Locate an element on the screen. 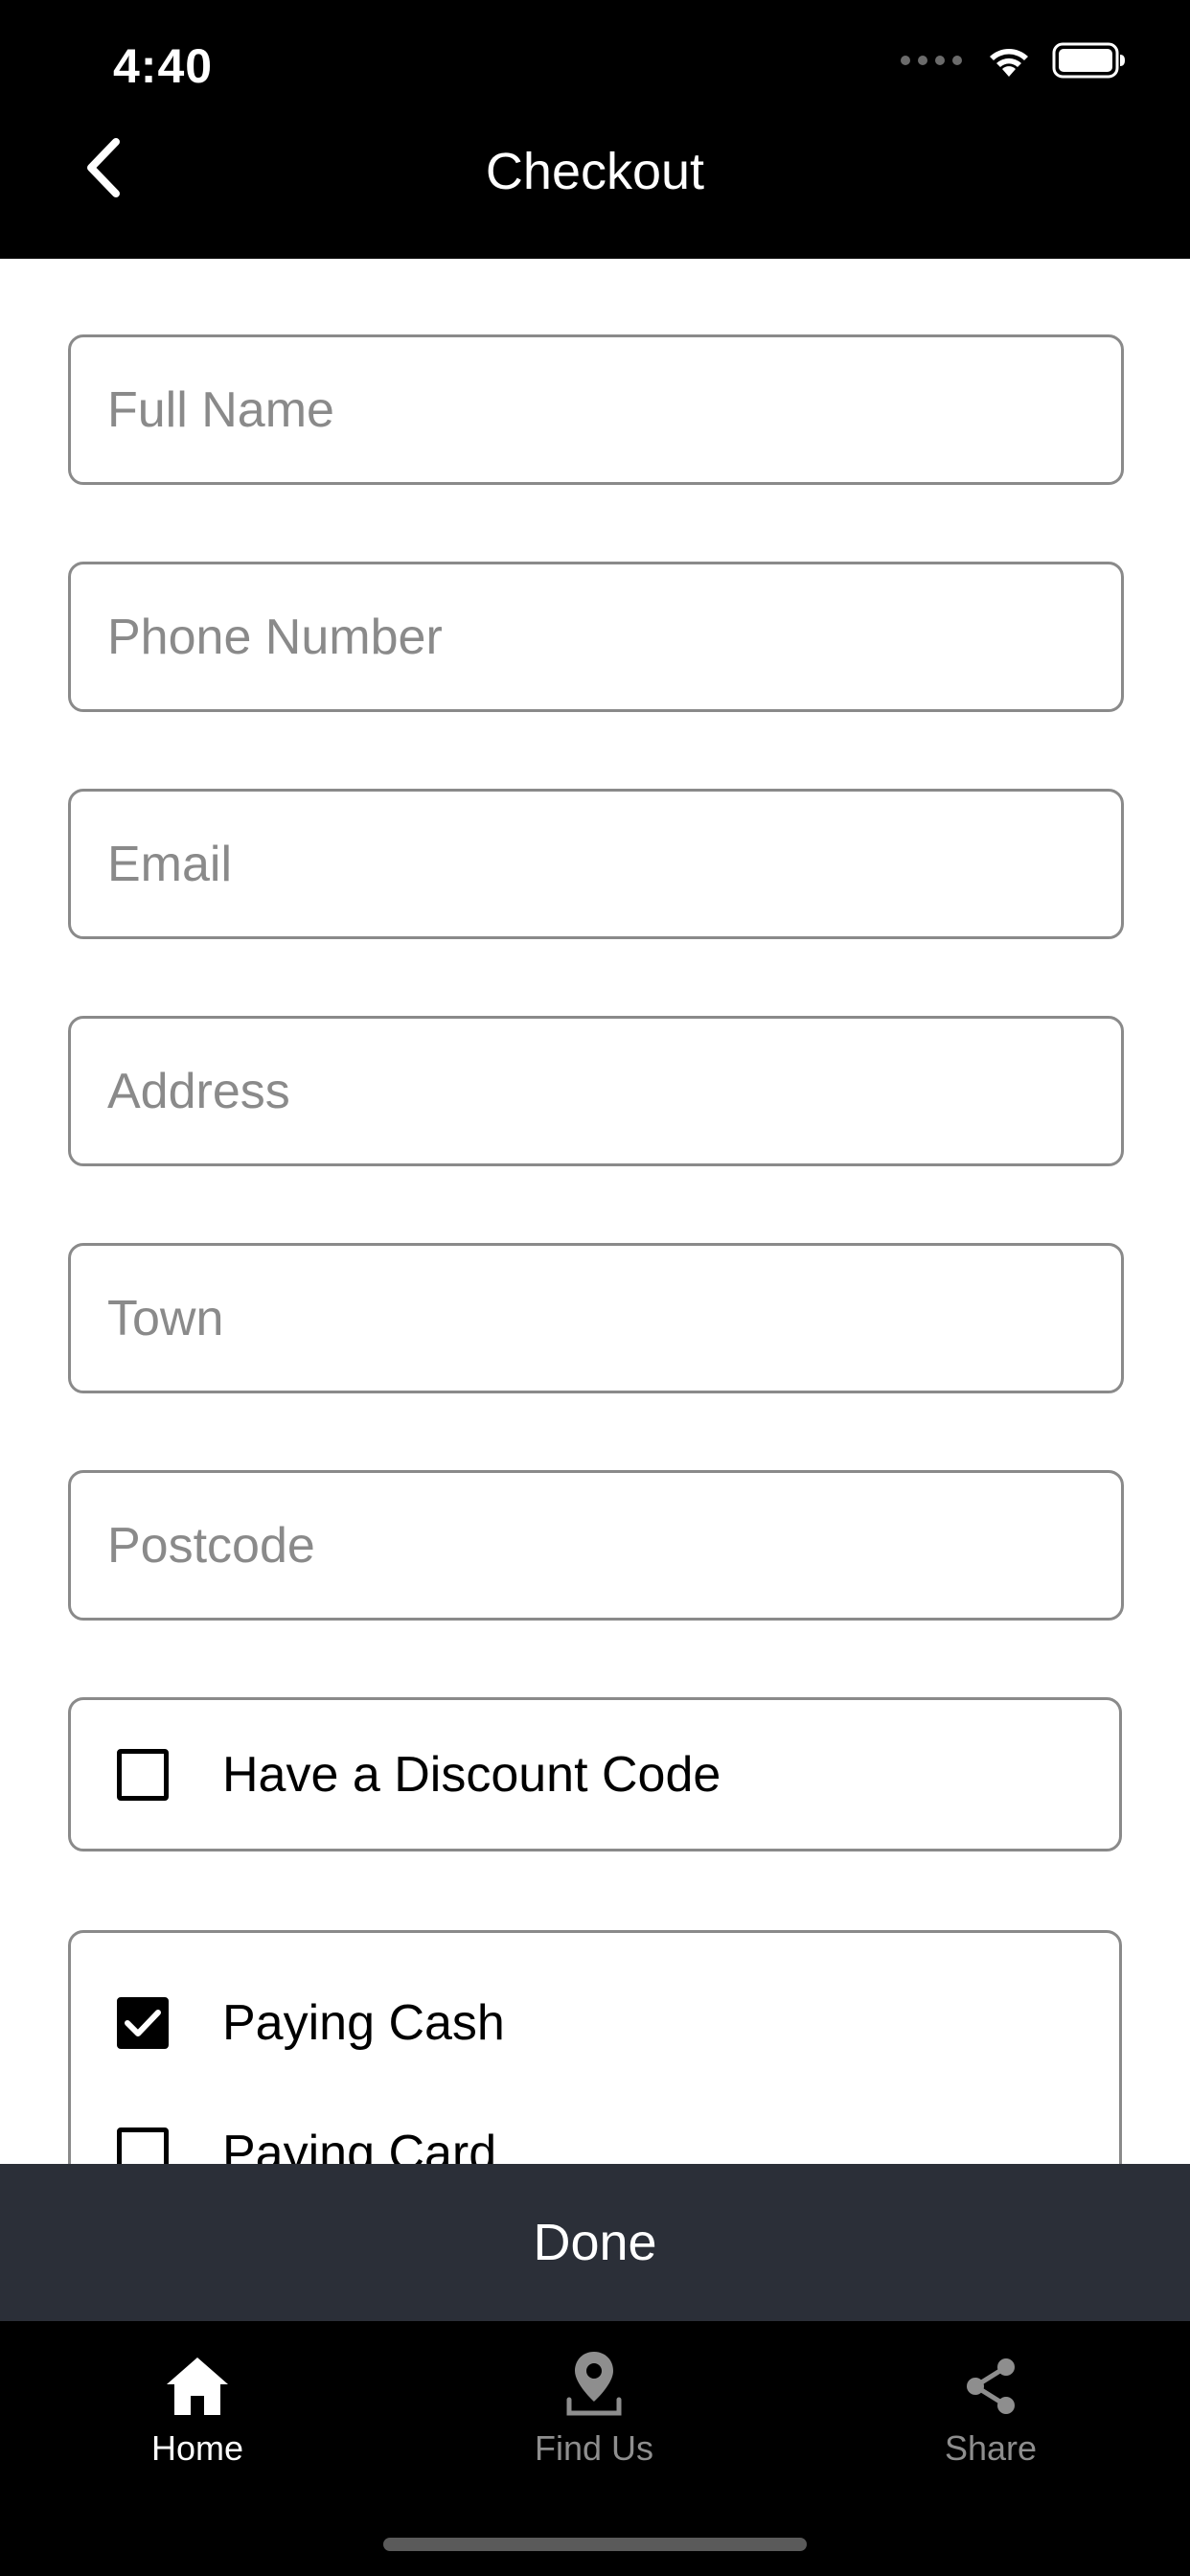 Image resolution: width=1190 pixels, height=2576 pixels. signal-dots-icon is located at coordinates (932, 60).